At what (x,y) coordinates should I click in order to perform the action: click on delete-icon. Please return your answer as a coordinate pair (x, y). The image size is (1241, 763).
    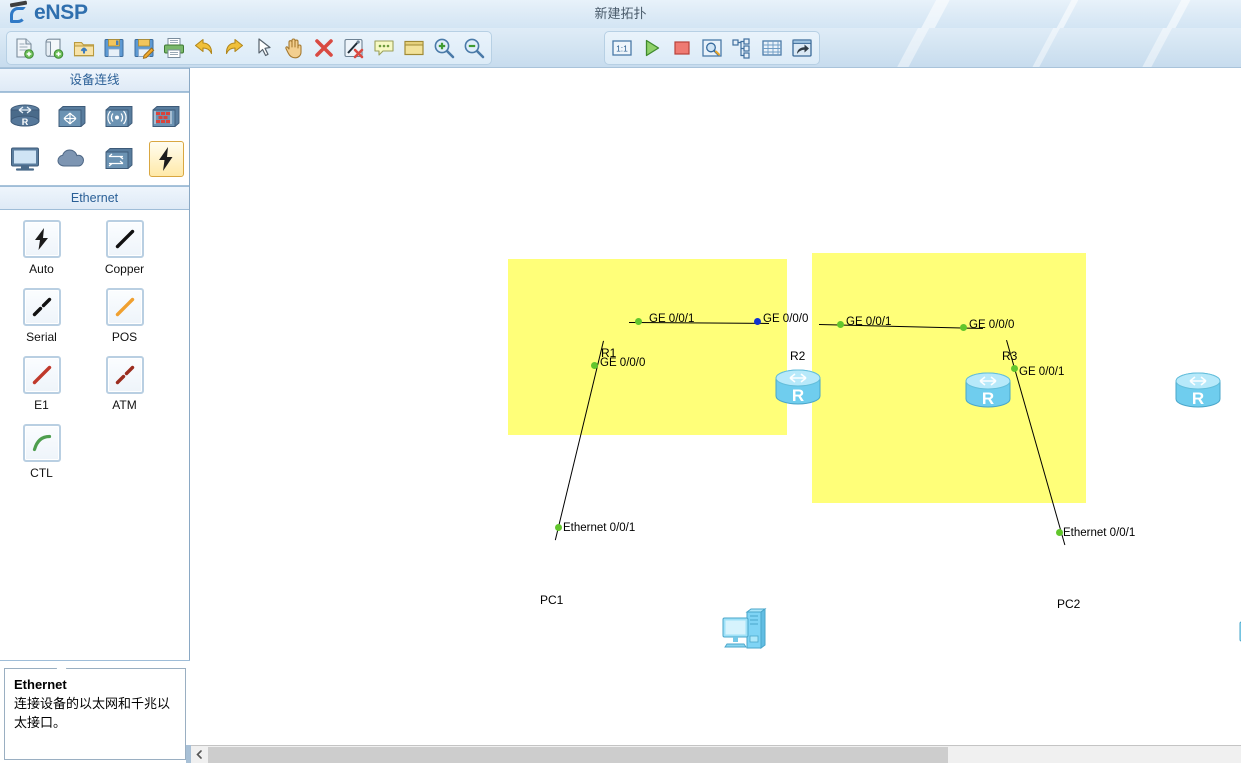
    Looking at the image, I should click on (324, 48).